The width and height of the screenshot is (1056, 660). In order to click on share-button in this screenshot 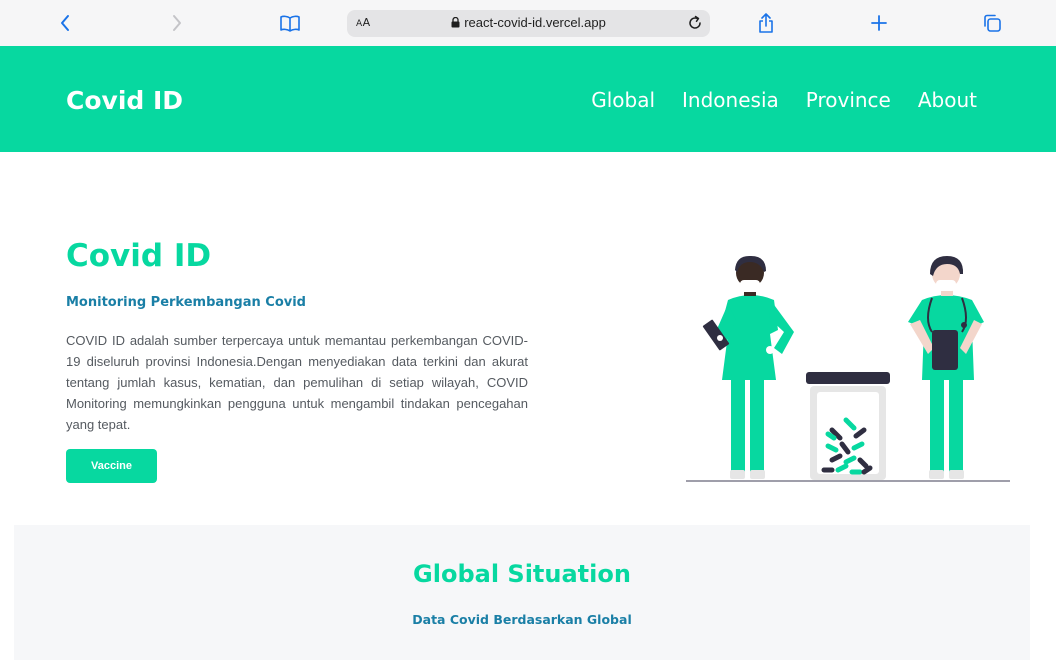, I will do `click(766, 23)`.